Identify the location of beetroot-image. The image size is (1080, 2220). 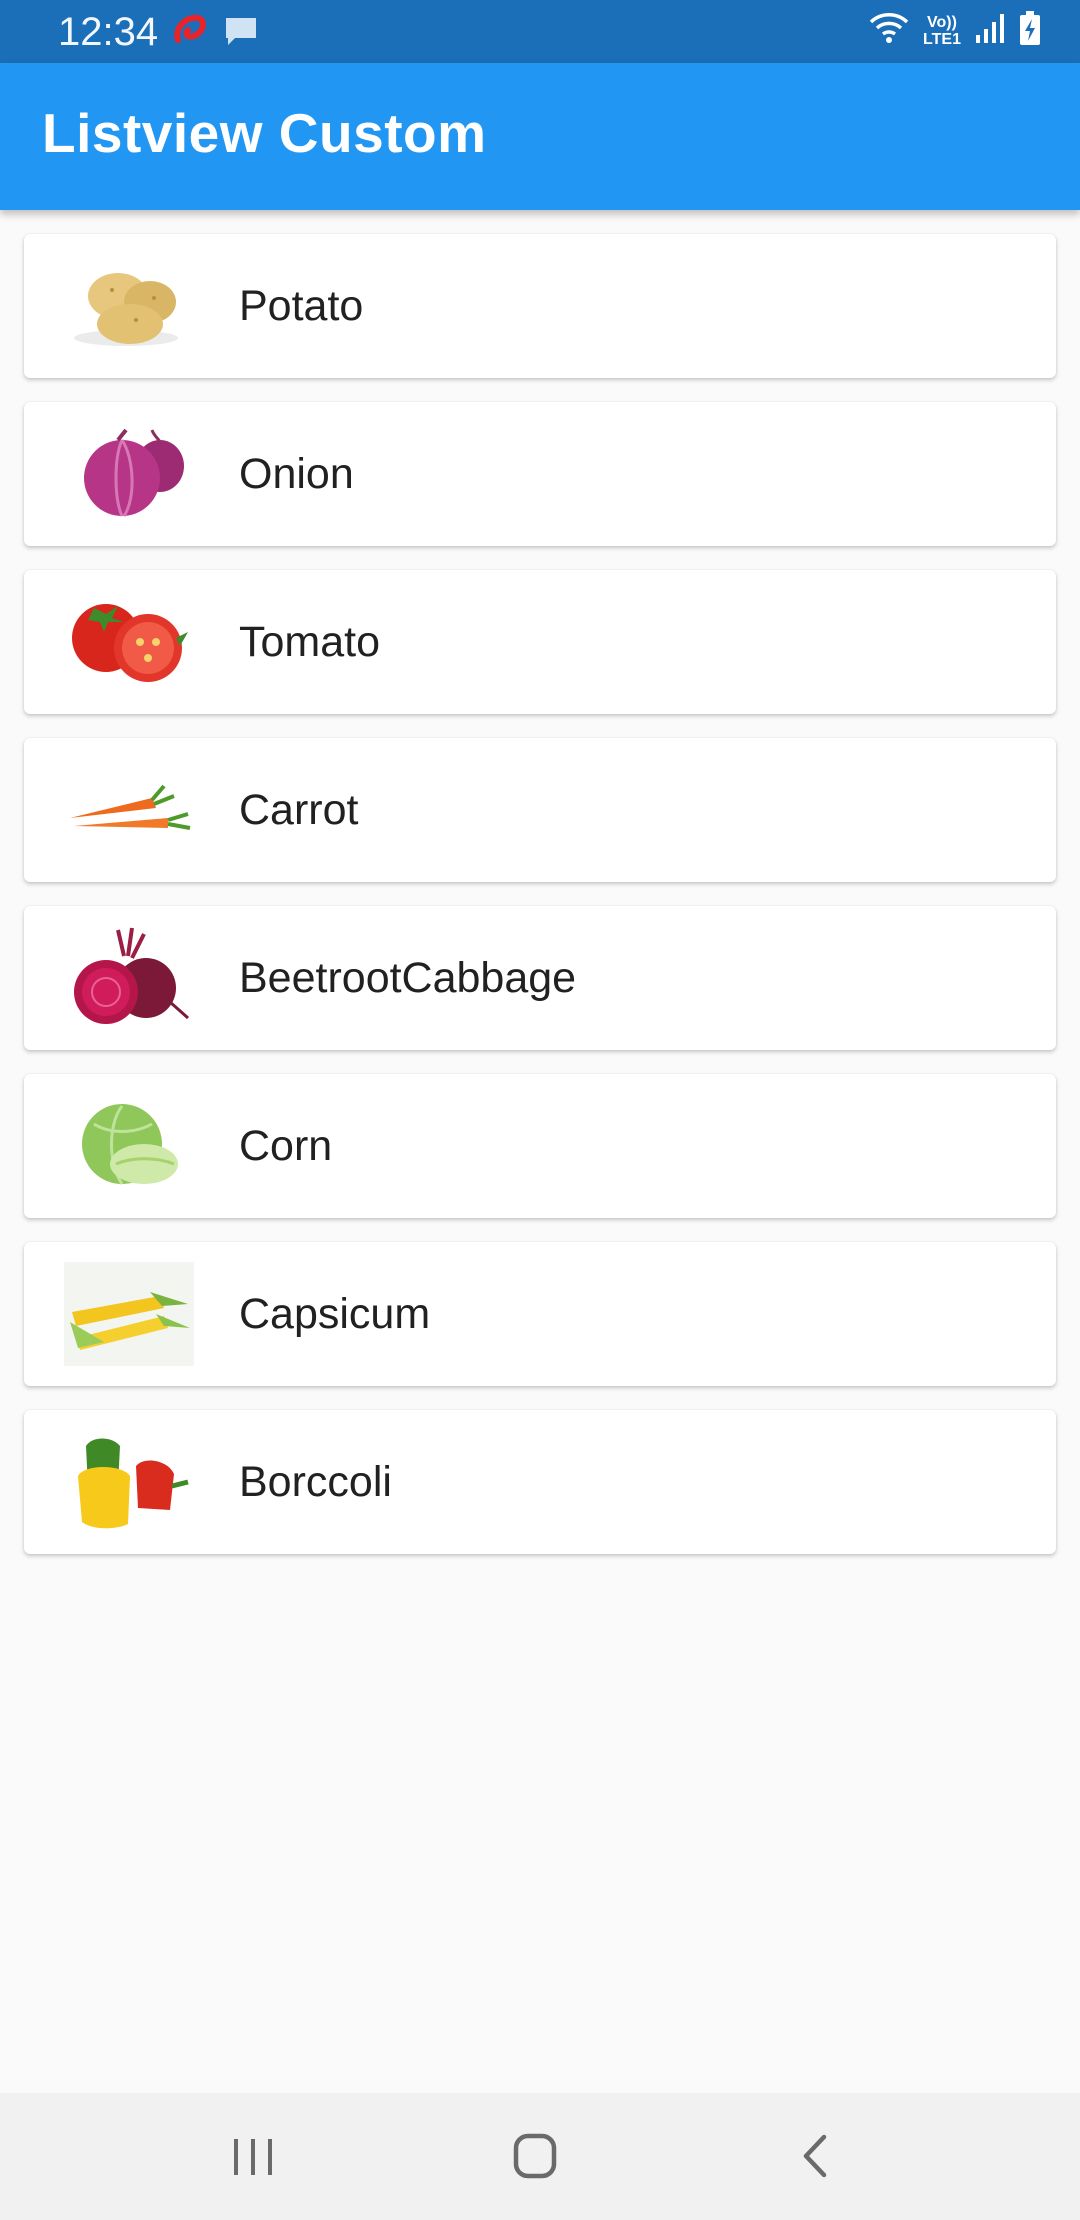
(129, 978).